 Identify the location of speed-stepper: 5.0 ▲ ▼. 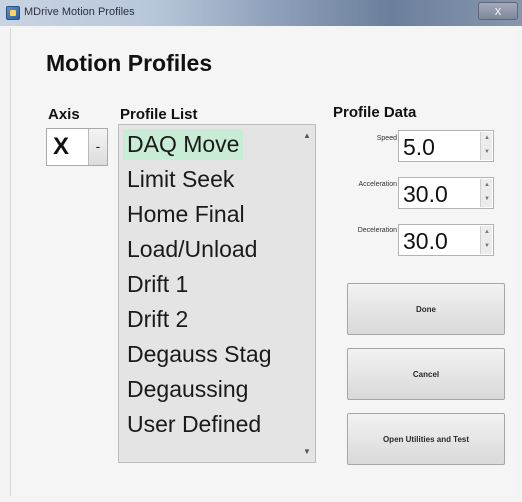
(446, 146).